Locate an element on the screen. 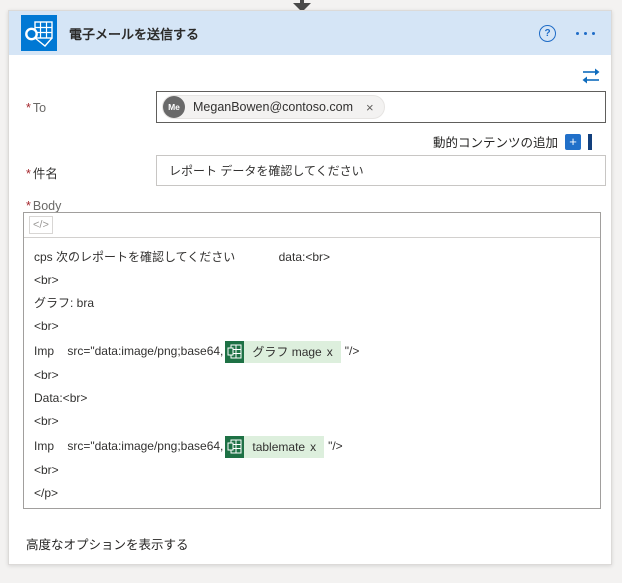 This screenshot has width=622, height=583. to-input: Me MeganBowen@contoso.com × is located at coordinates (381, 107).